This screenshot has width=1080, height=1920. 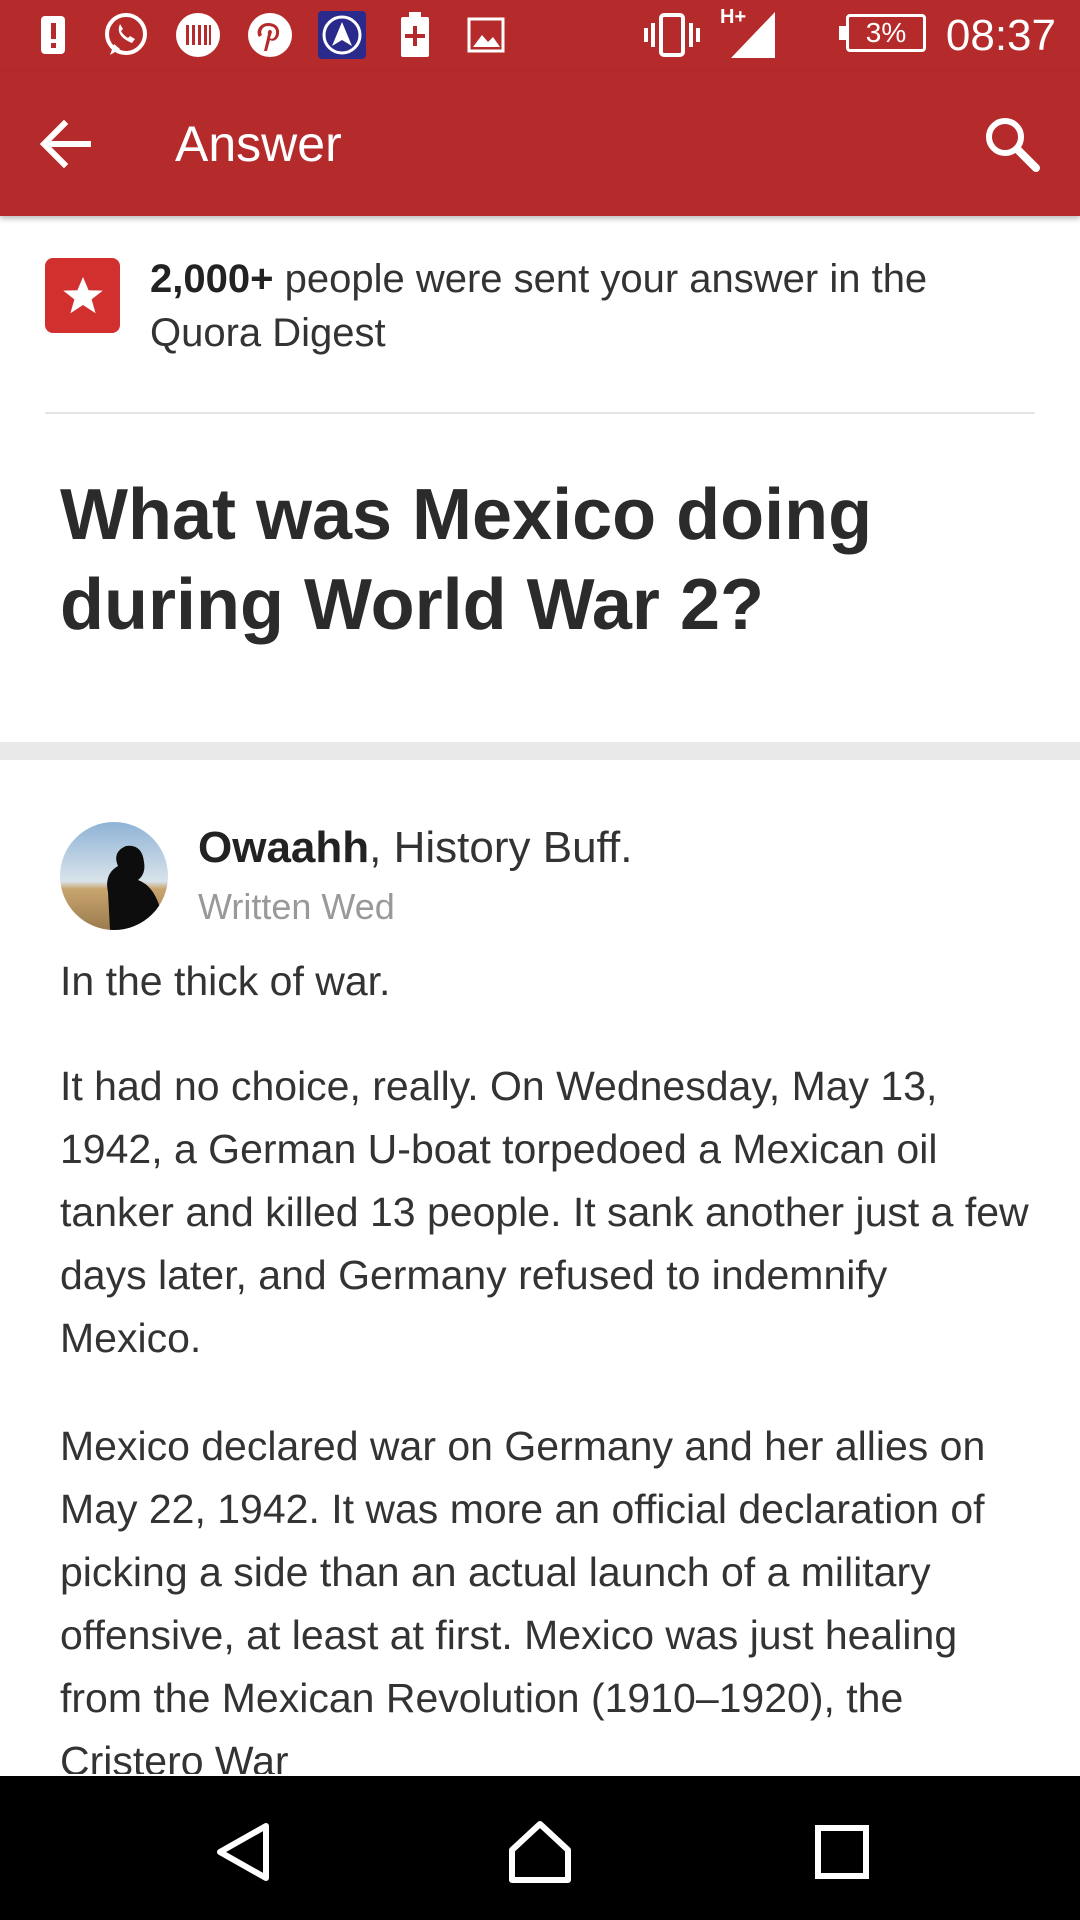 I want to click on back-triangle-icon, so click(x=242, y=1852).